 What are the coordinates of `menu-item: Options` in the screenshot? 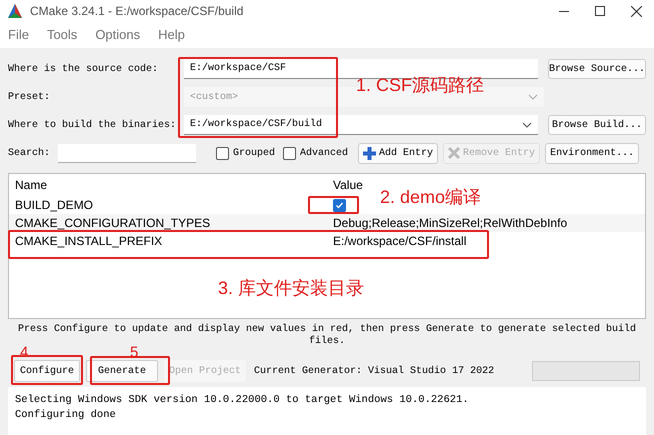 It's located at (117, 35).